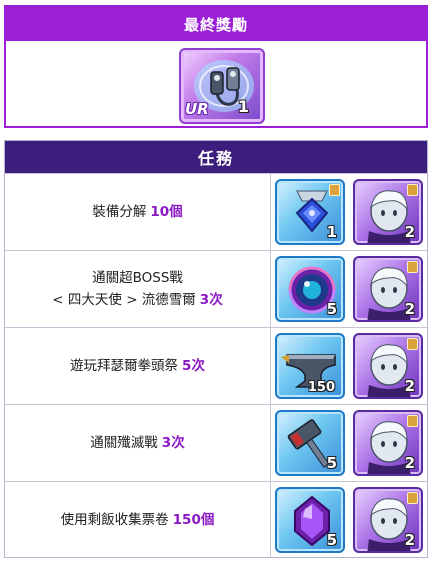 The image size is (433, 562). I want to click on mission-row: 通關殲滅戰 3次 5 2, so click(216, 442).